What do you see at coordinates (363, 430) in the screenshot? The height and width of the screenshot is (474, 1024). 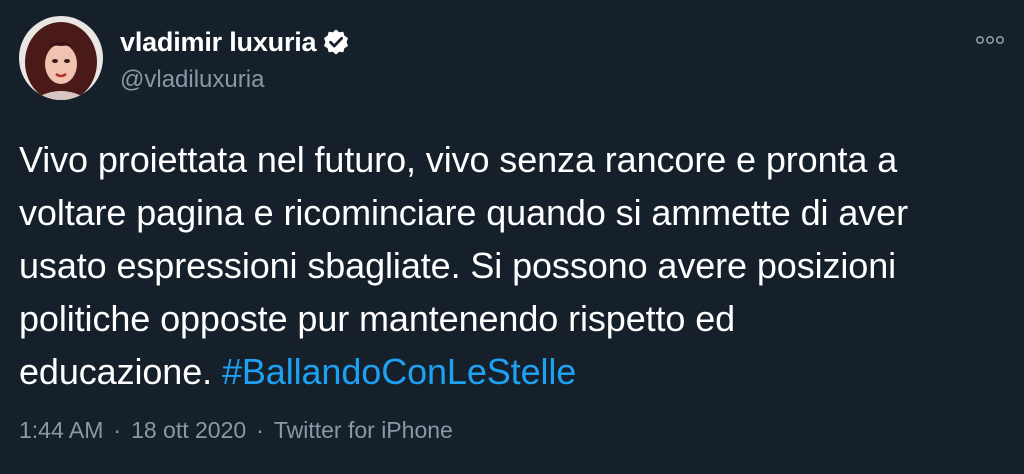 I see `tweet-source: Twitter for iPhone` at bounding box center [363, 430].